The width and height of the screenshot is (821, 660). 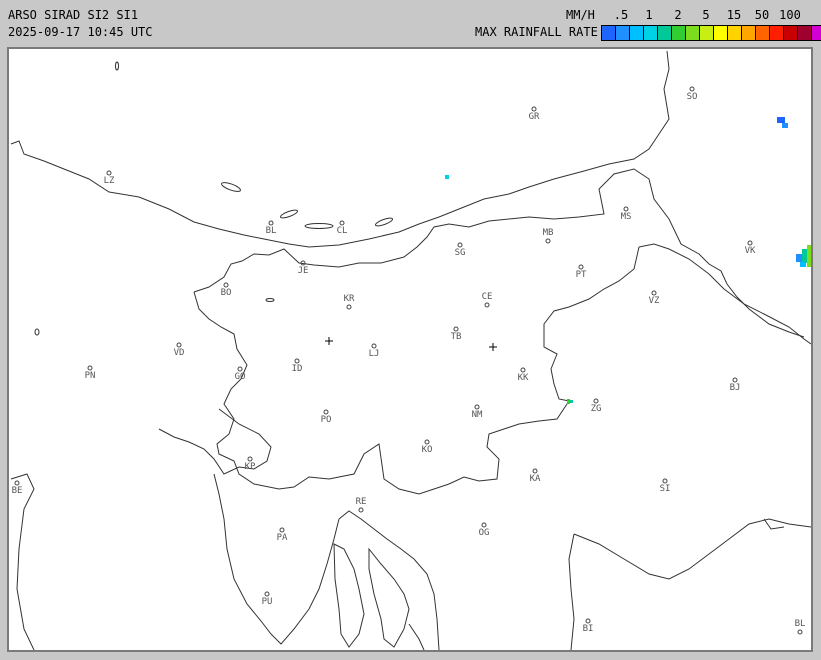 What do you see at coordinates (460, 253) in the screenshot?
I see `city-label: SG` at bounding box center [460, 253].